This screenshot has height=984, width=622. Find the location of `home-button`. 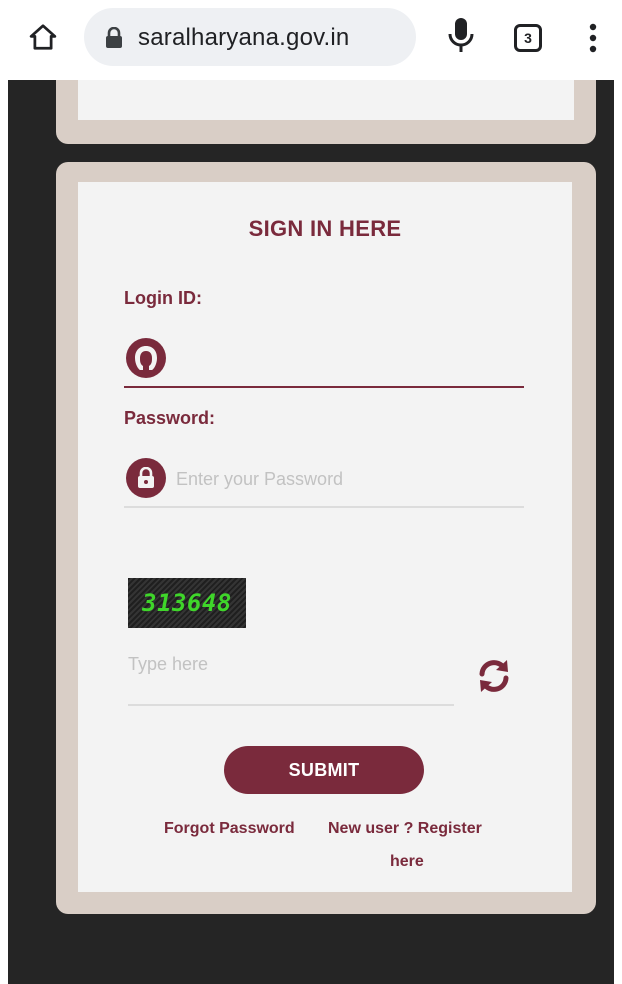

home-button is located at coordinates (43, 37).